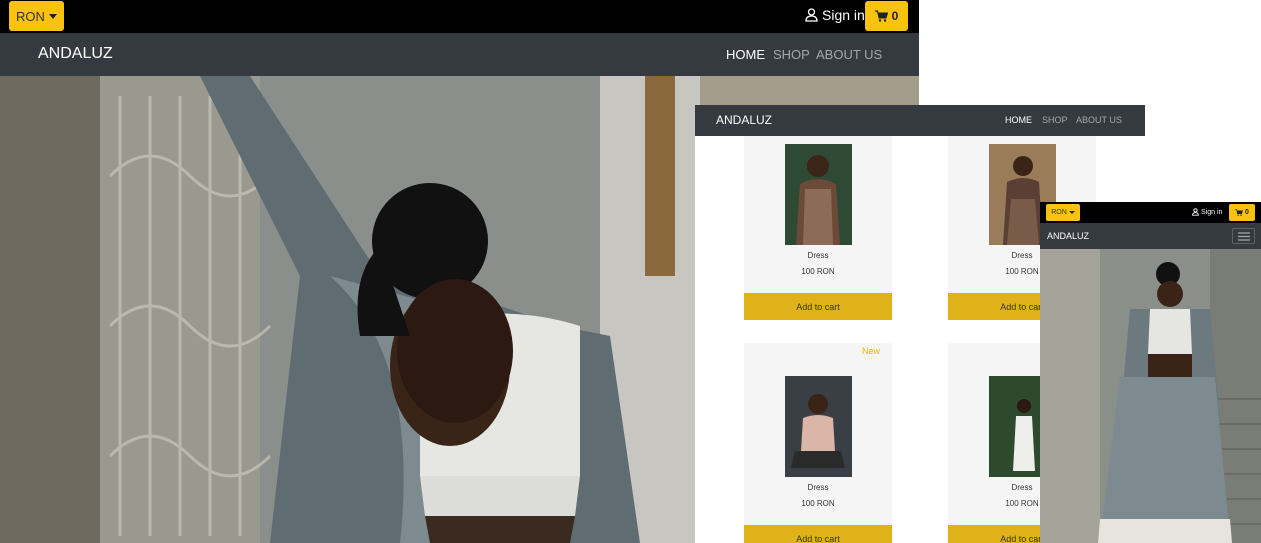 The height and width of the screenshot is (543, 1261). Describe the element at coordinates (849, 54) in the screenshot. I see `nav-about-us: ABOUT US` at that location.